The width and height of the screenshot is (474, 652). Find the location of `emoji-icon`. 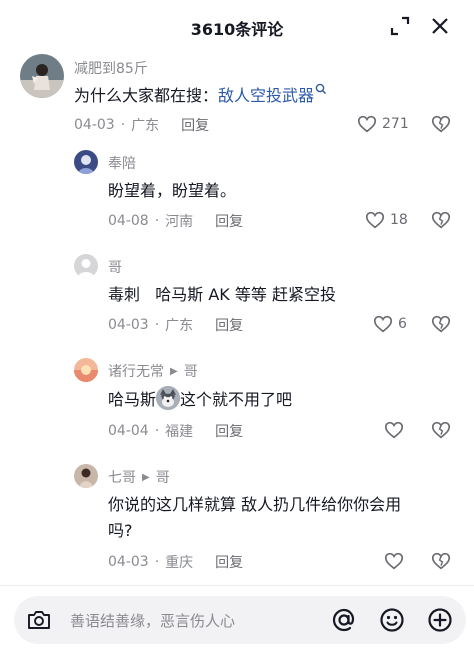

emoji-icon is located at coordinates (392, 620).